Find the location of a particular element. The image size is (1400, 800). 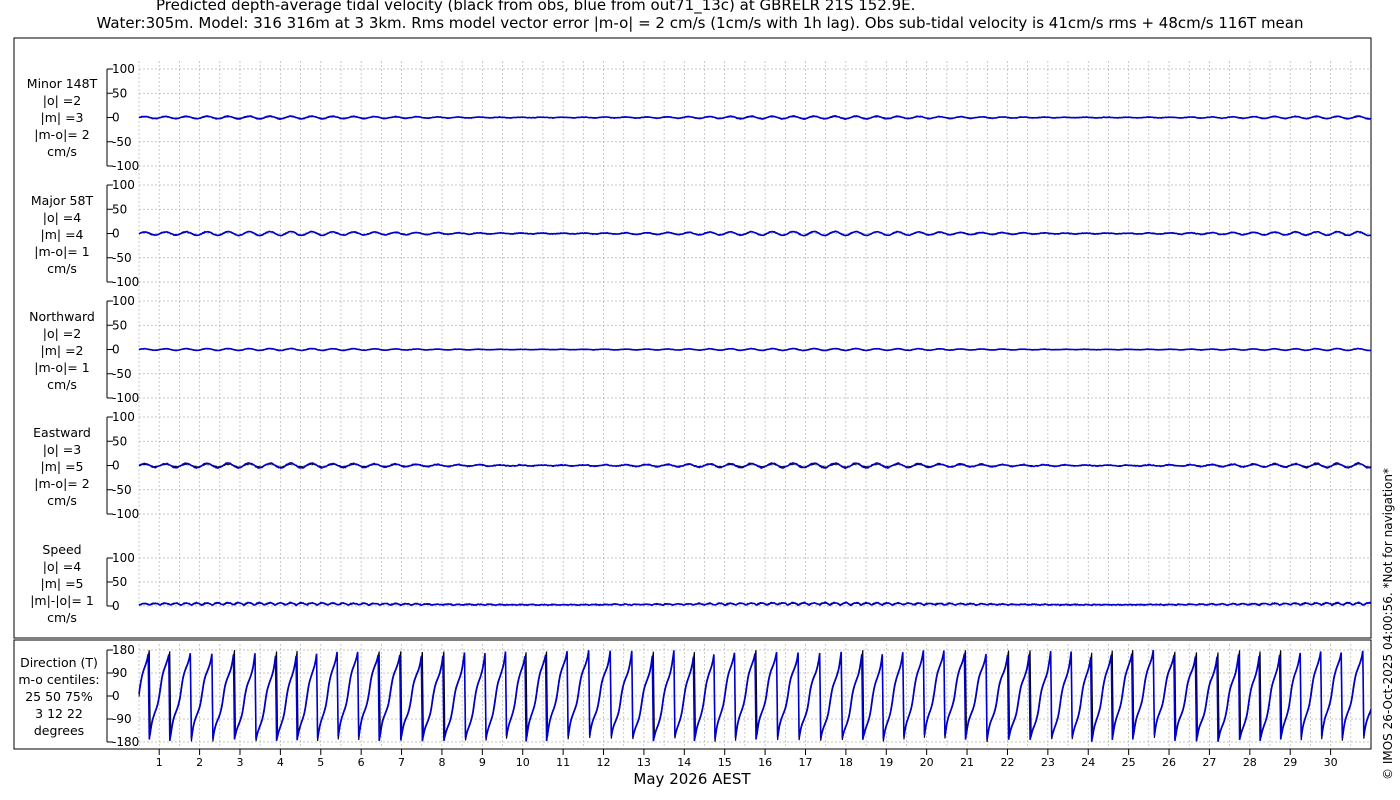

x-axis-label: May 2026 AEST is located at coordinates (692, 779).